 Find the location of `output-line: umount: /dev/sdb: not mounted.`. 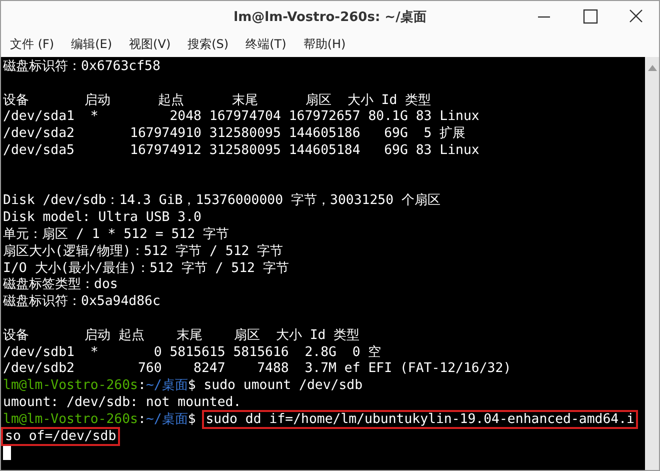

output-line: umount: /dev/sdb: not mounted. is located at coordinates (122, 402).